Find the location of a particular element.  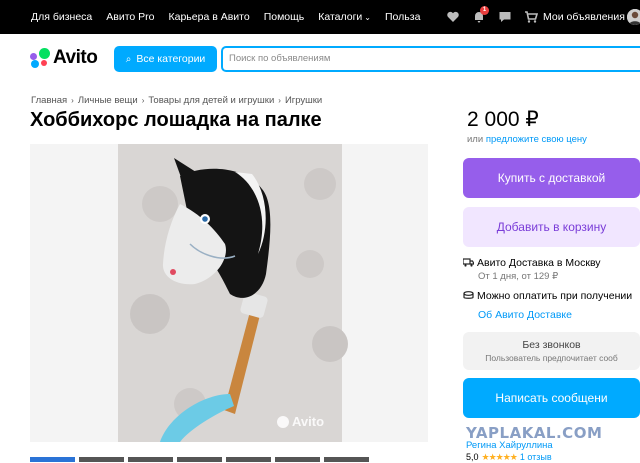

categories-icon: ⌕ is located at coordinates (128, 59).